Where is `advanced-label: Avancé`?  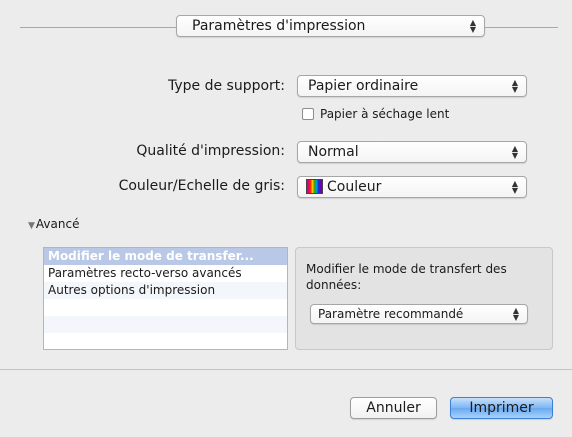
advanced-label: Avancé is located at coordinates (57, 224).